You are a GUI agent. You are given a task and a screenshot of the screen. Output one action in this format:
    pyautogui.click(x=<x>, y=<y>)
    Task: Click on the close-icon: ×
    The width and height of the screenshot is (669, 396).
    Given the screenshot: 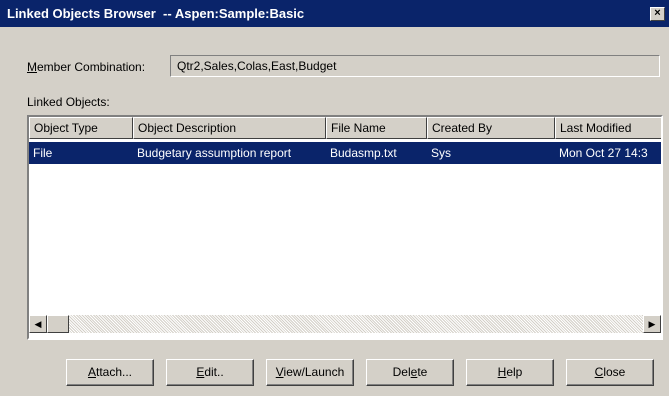 What is the action you would take?
    pyautogui.click(x=657, y=13)
    